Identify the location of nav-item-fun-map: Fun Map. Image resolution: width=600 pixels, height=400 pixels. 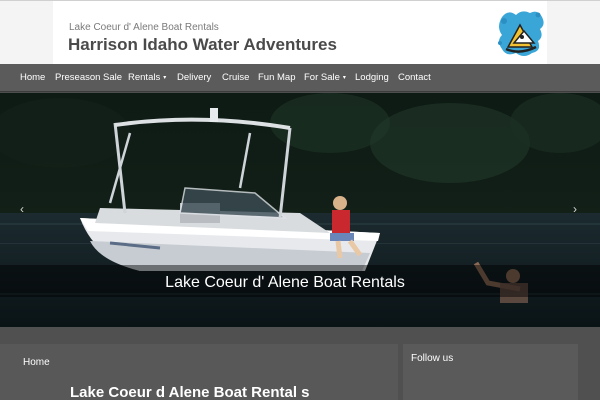
(277, 78).